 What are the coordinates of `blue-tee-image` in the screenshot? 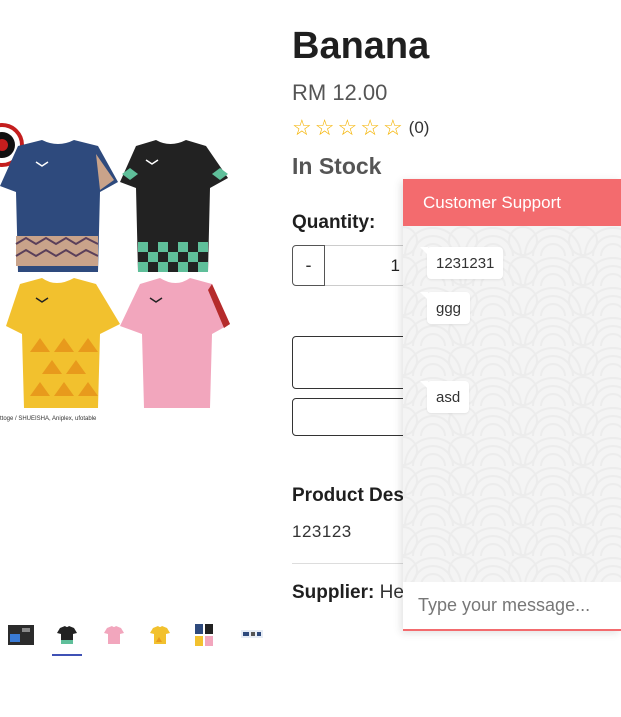 It's located at (59, 206).